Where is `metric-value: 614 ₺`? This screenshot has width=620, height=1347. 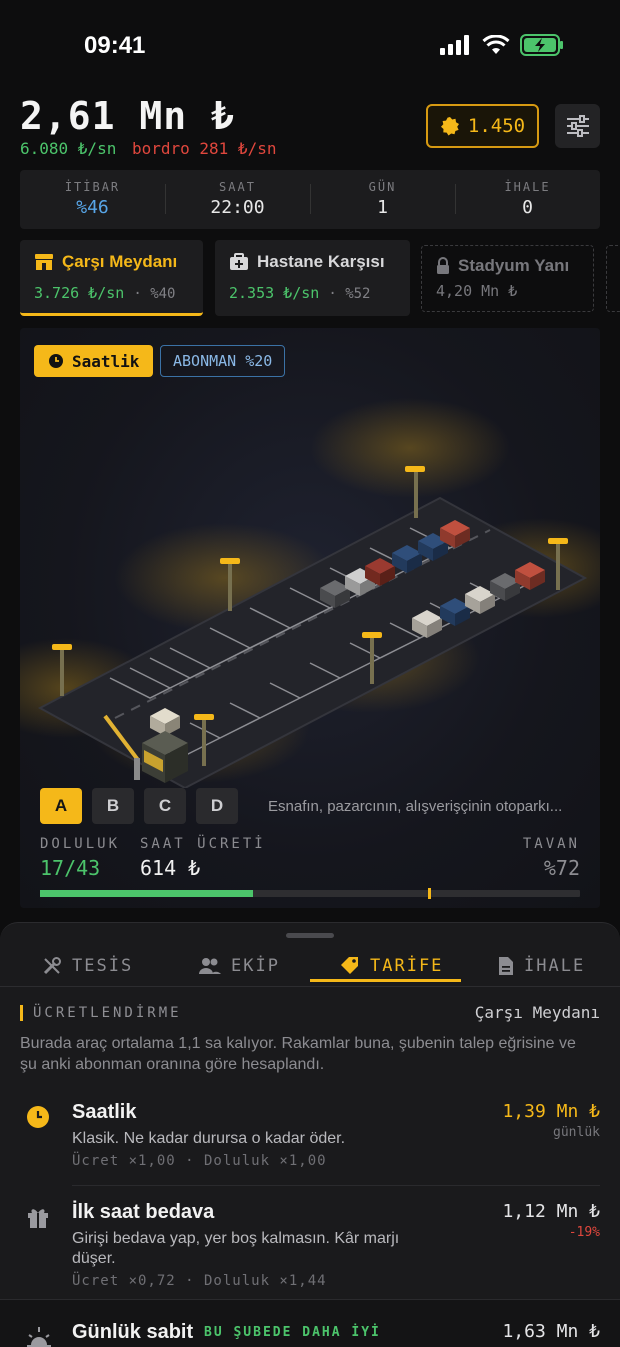
metric-value: 614 ₺ is located at coordinates (170, 868).